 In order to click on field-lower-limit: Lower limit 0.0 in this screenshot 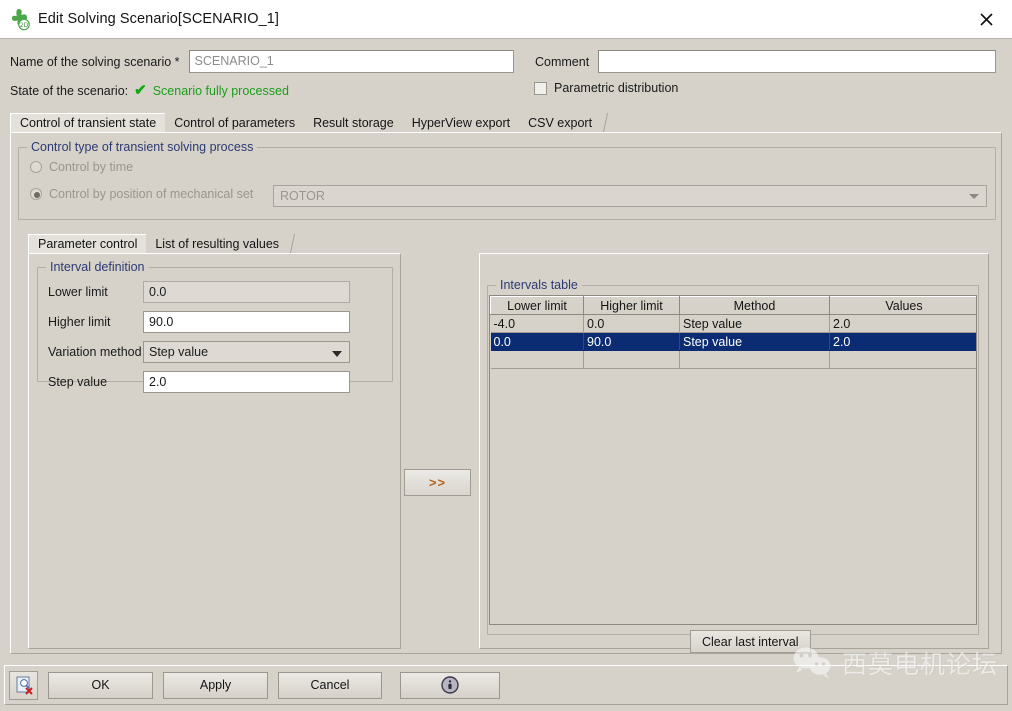, I will do `click(199, 292)`.